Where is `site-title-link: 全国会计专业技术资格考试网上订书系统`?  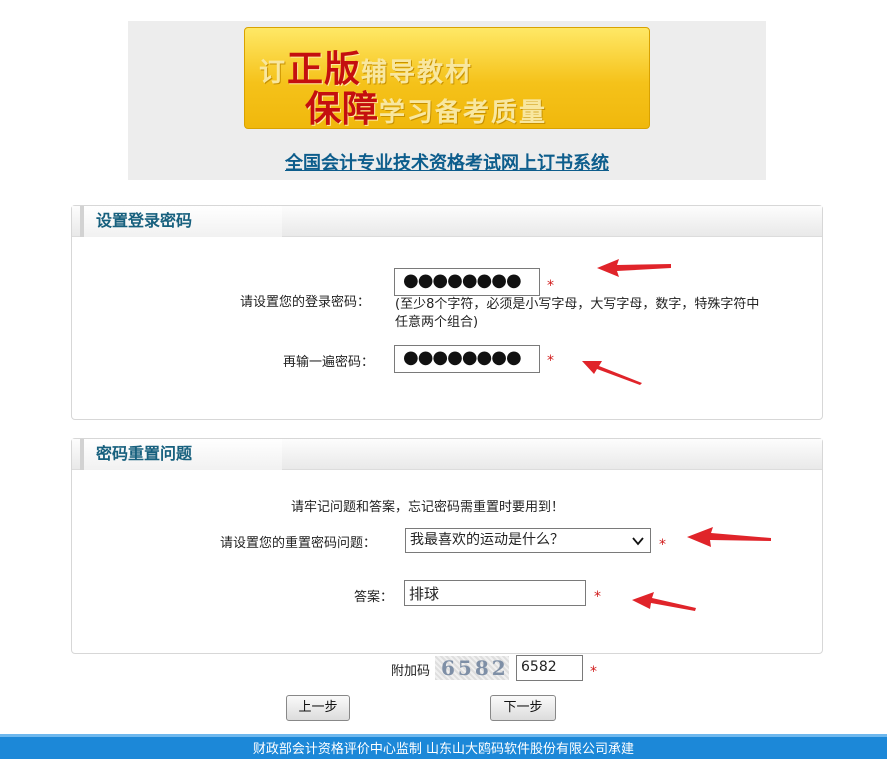 site-title-link: 全国会计专业技术资格考试网上订书系统 is located at coordinates (447, 162).